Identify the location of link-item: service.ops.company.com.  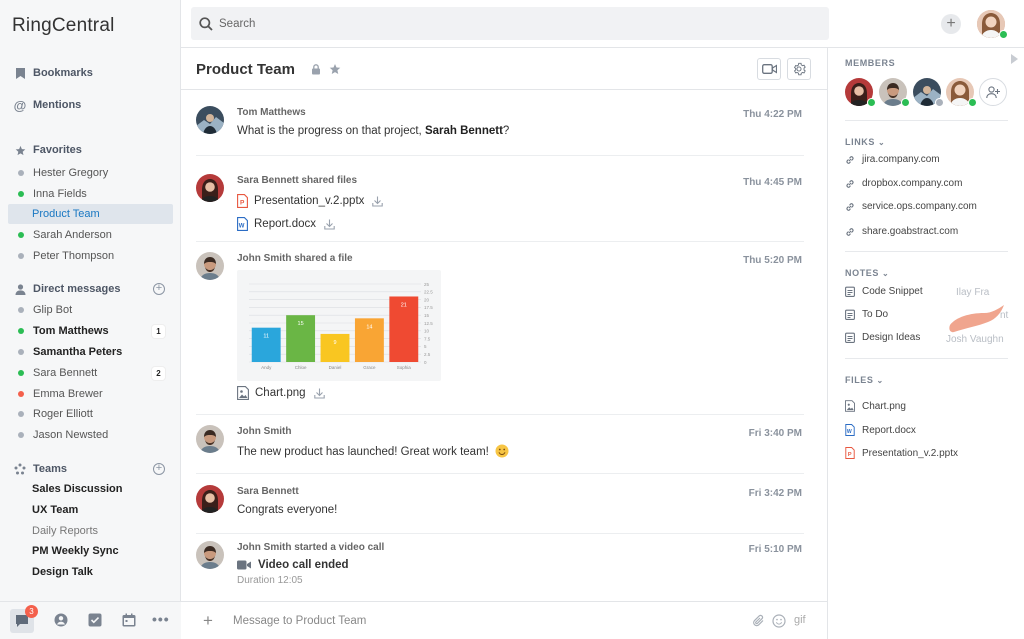
(911, 206).